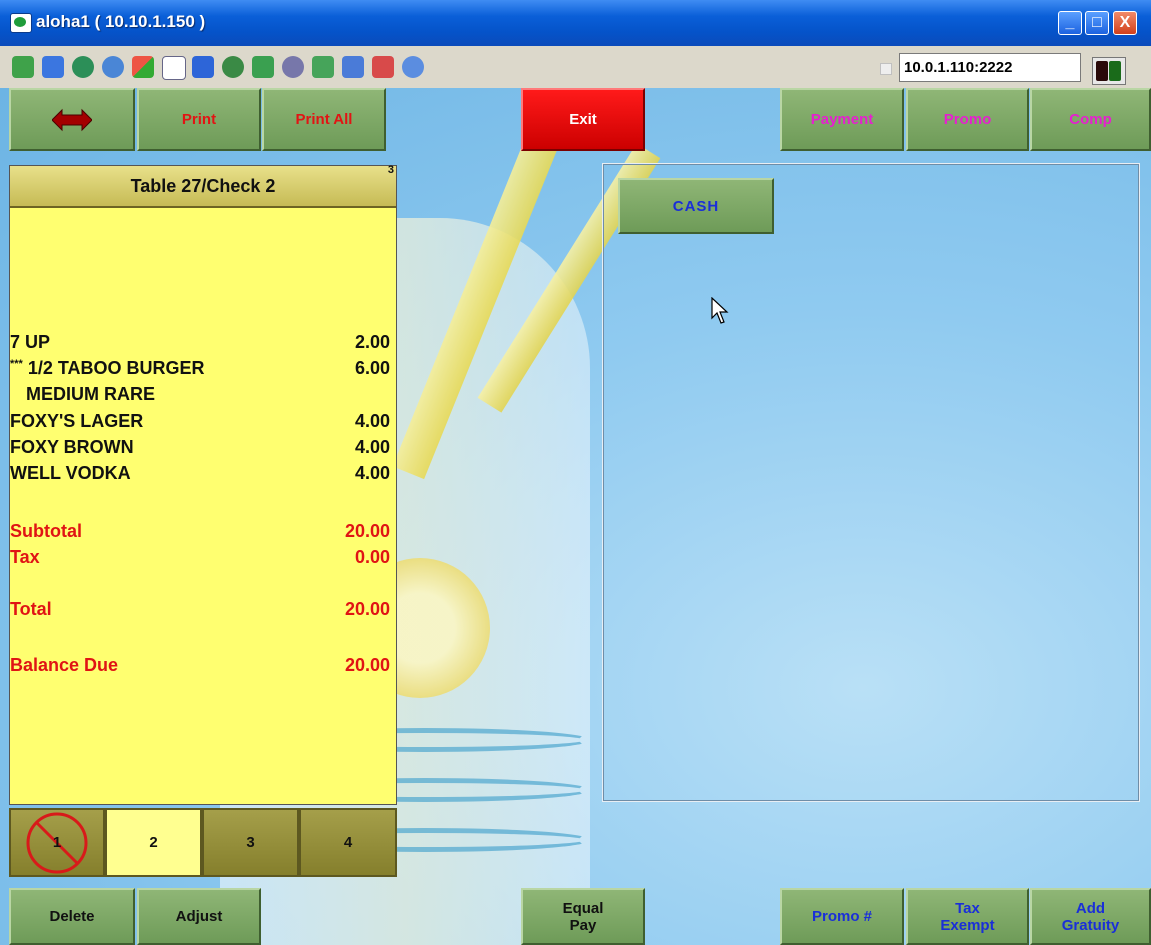 The image size is (1151, 945). I want to click on refresh-icon, so click(113, 67).